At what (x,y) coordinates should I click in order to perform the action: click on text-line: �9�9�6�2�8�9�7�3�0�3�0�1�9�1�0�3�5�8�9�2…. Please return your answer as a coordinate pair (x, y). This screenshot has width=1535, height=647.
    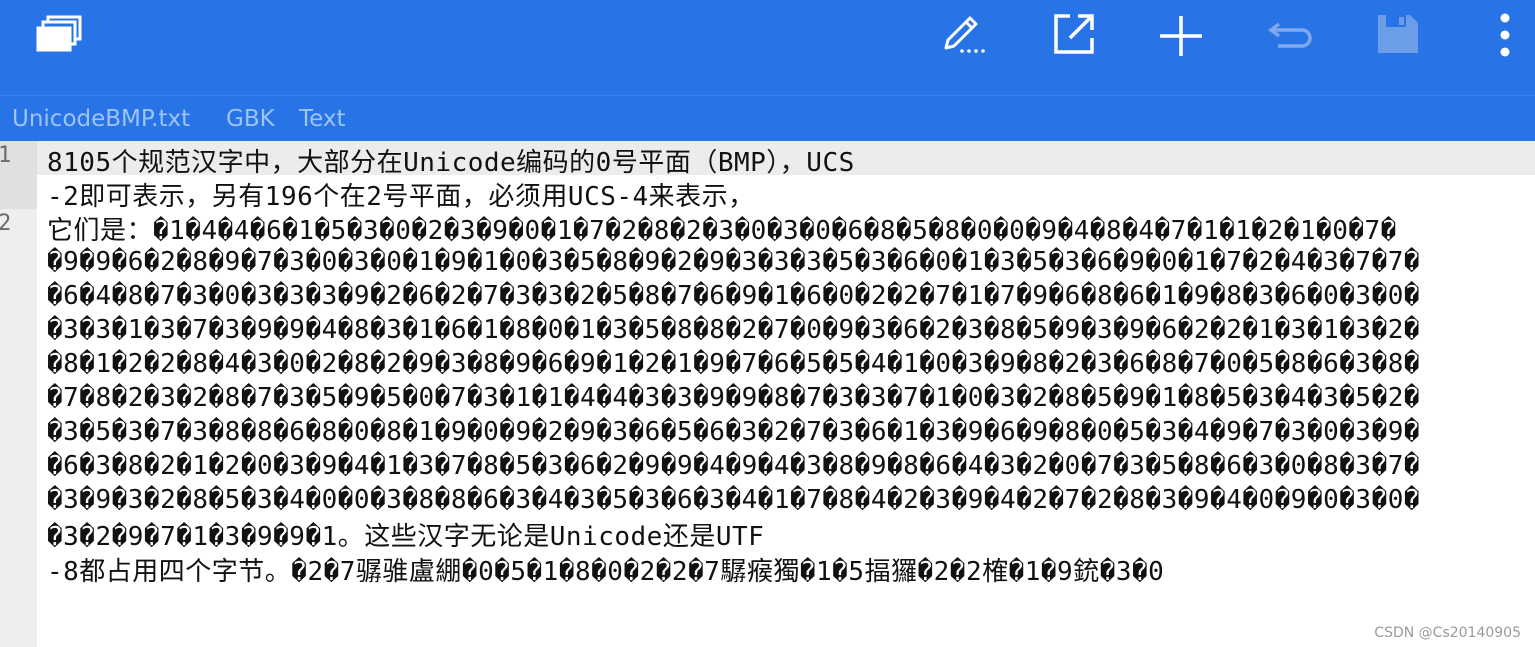
    Looking at the image, I should click on (734, 262).